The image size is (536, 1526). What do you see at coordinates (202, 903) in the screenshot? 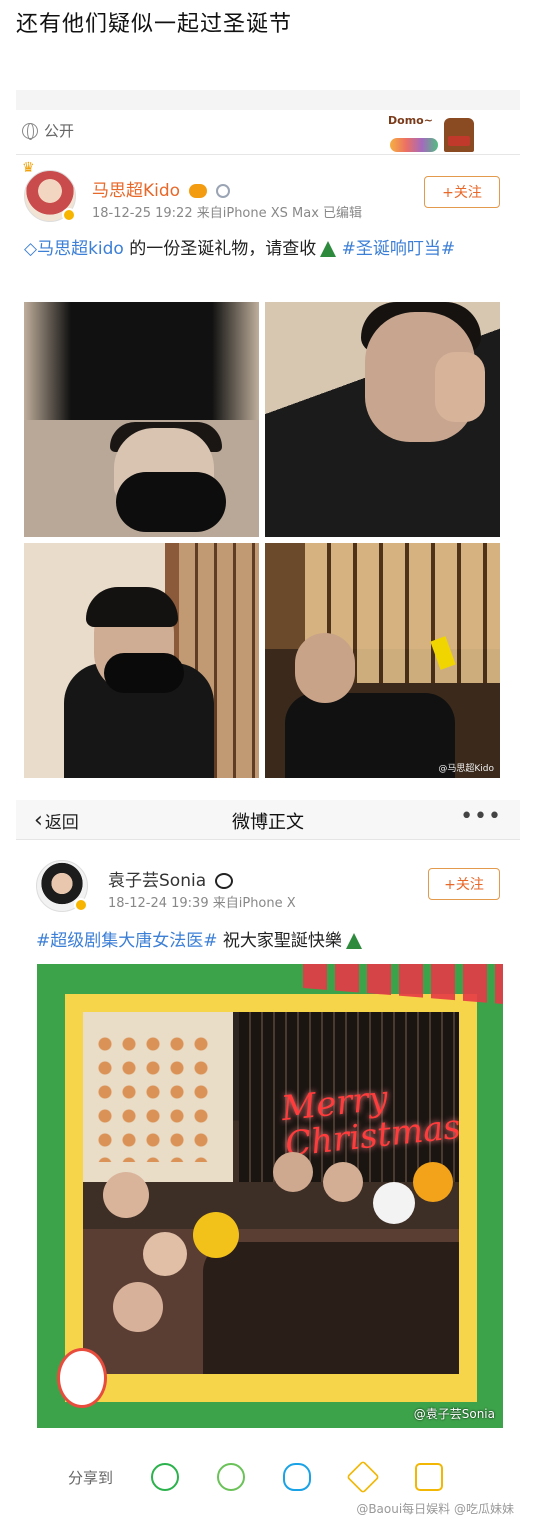
I see `post-meta: 18-12-24 19:39 来自iPhone X` at bounding box center [202, 903].